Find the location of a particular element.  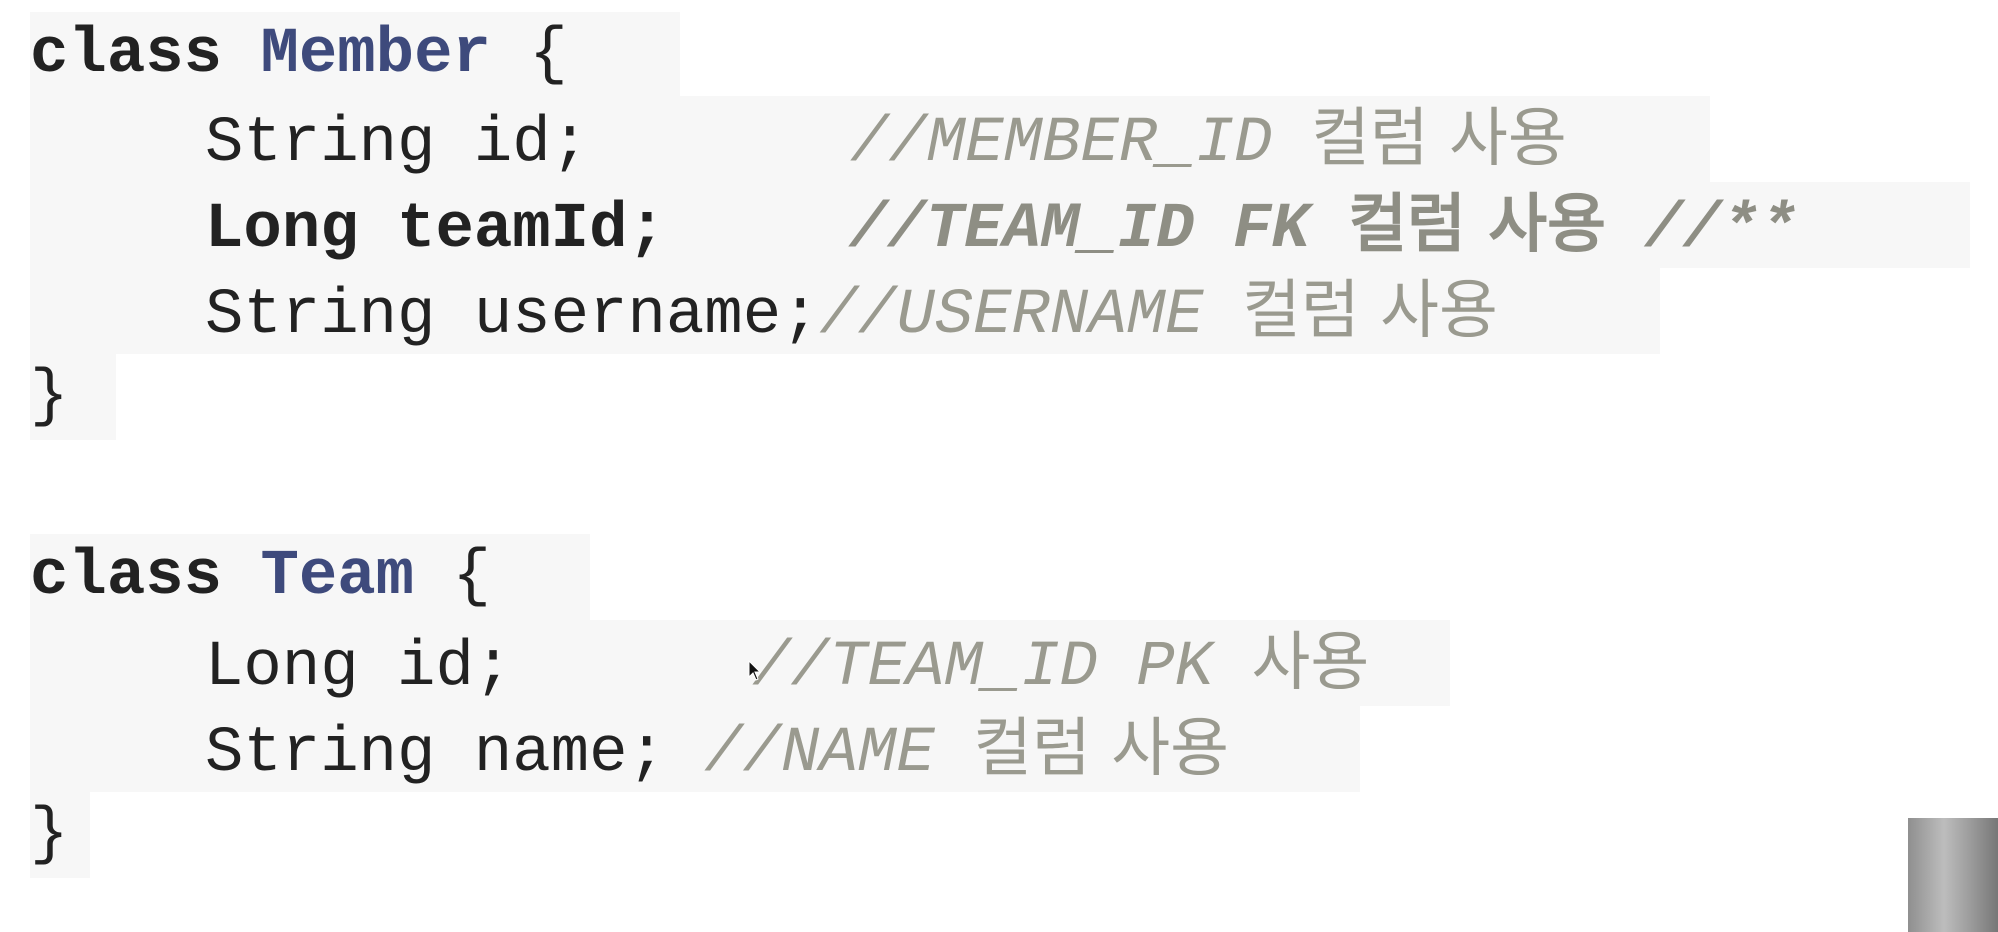

team-close-brace: } is located at coordinates (49, 835).